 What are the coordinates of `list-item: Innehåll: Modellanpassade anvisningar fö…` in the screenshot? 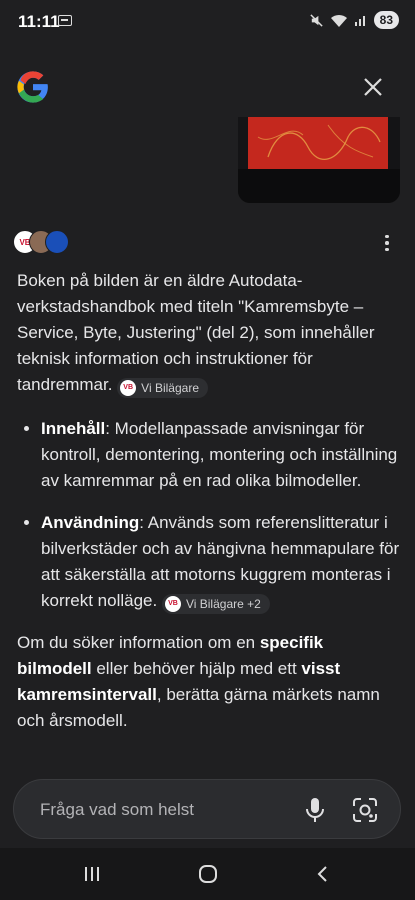 It's located at (221, 455).